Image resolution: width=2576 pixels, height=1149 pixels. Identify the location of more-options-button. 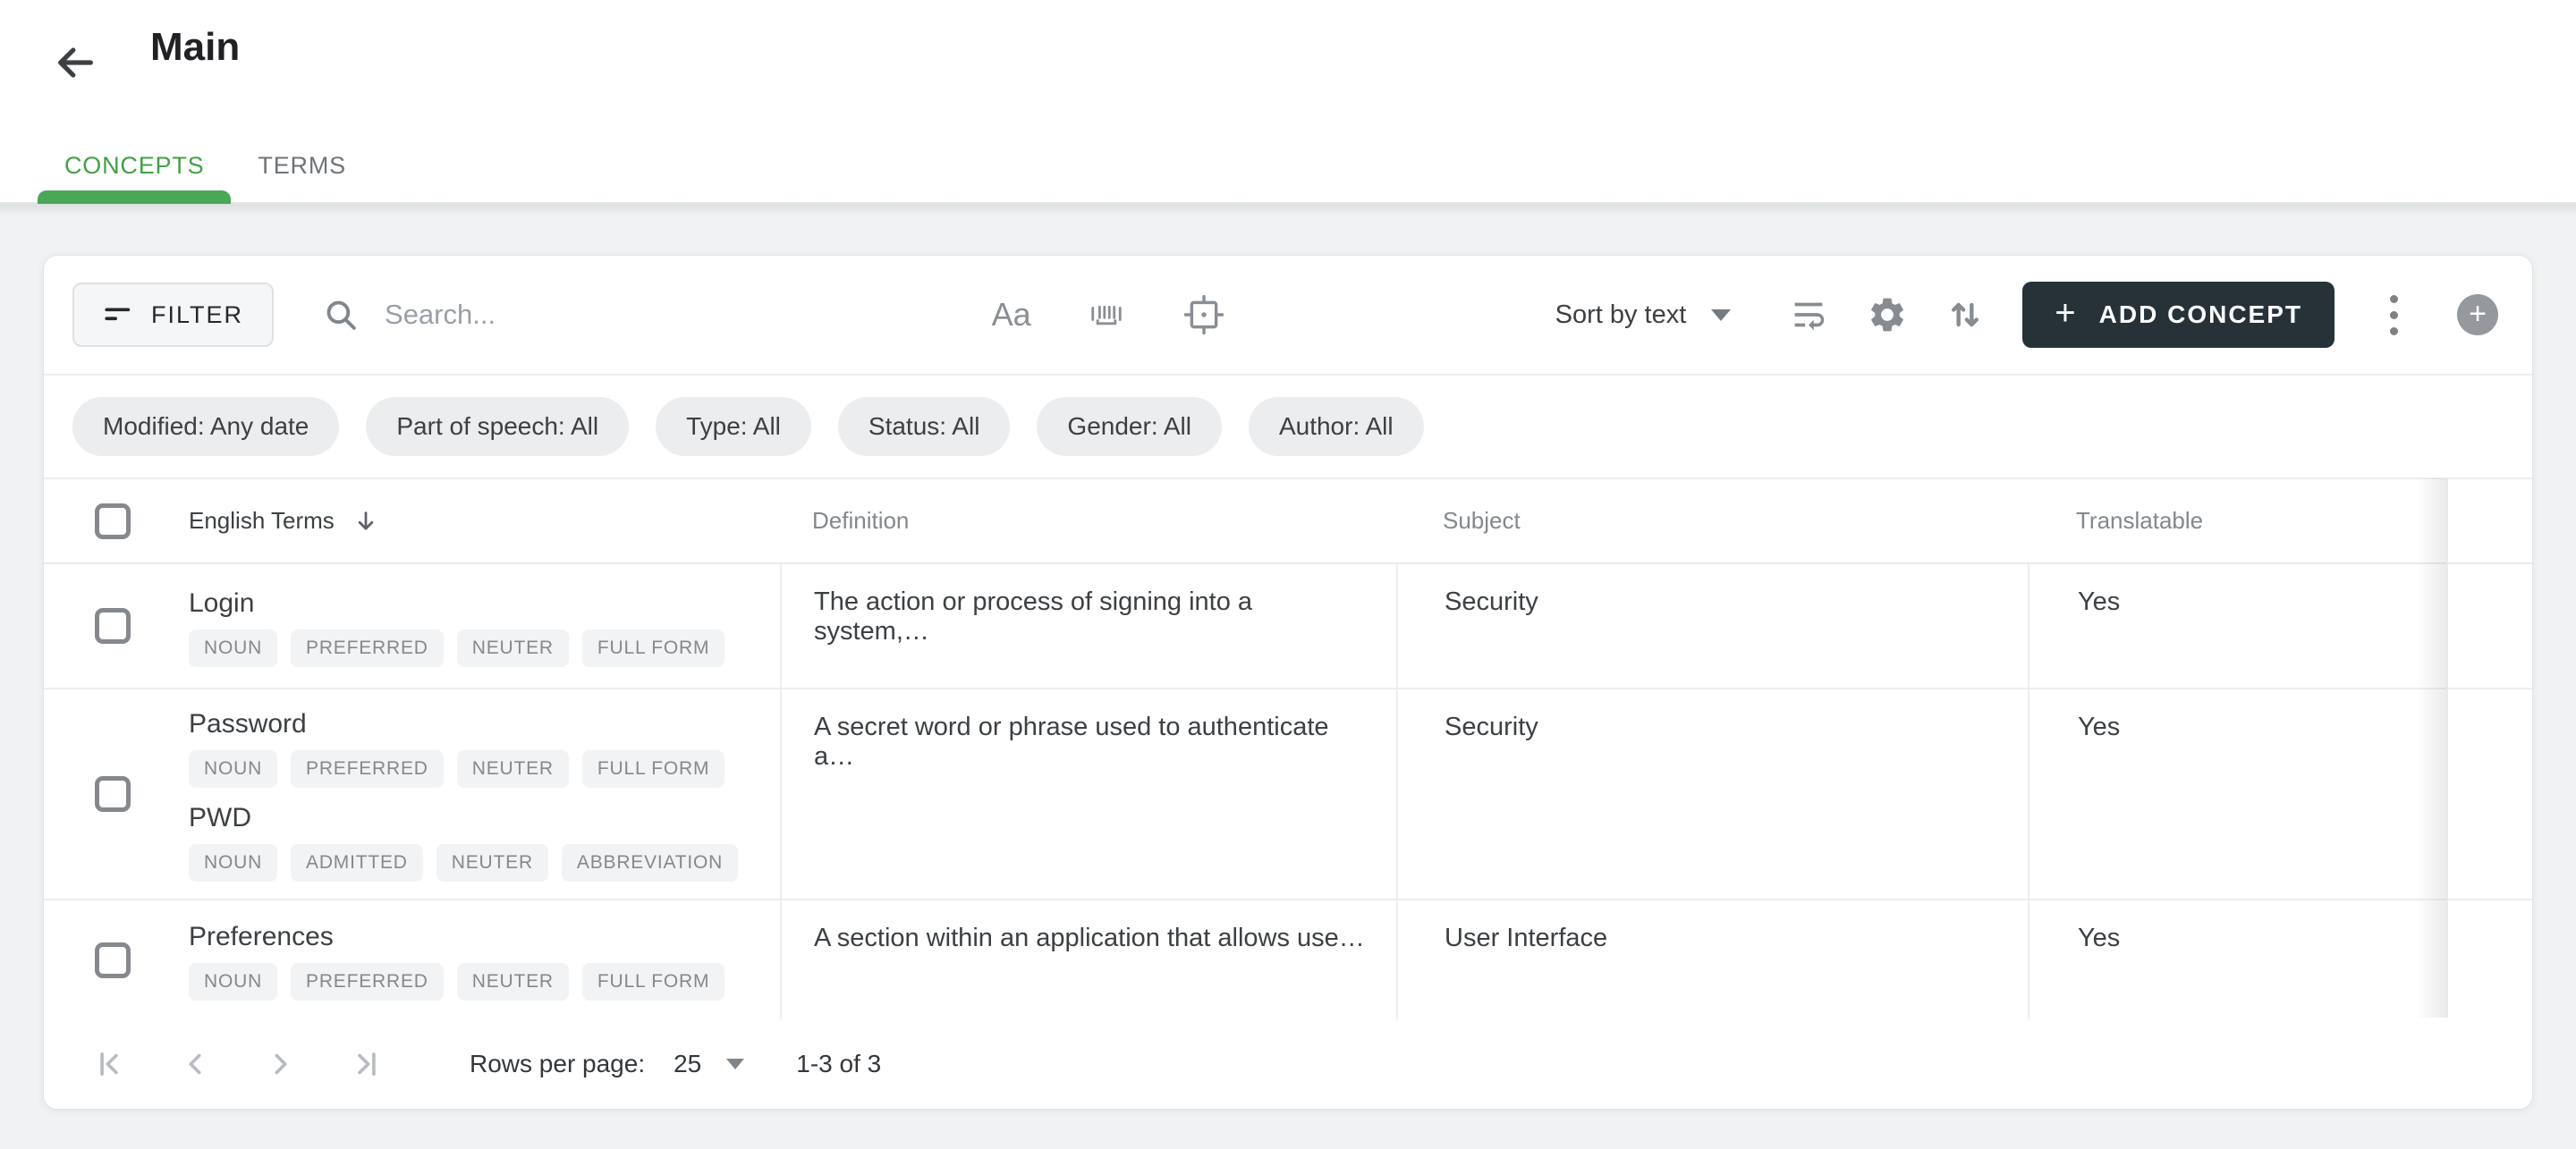
(2394, 315).